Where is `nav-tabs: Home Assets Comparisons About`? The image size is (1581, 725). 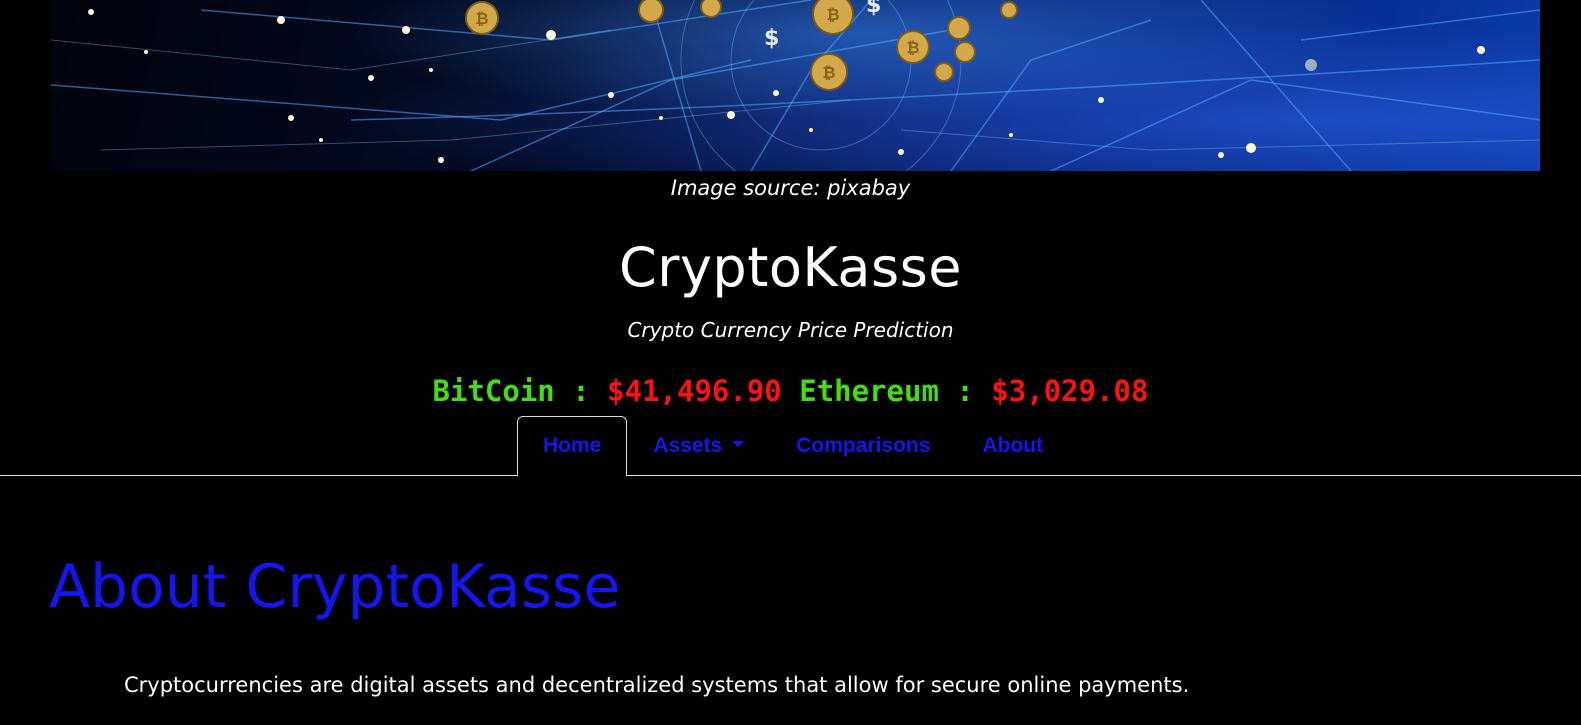 nav-tabs: Home Assets Comparisons About is located at coordinates (793, 446).